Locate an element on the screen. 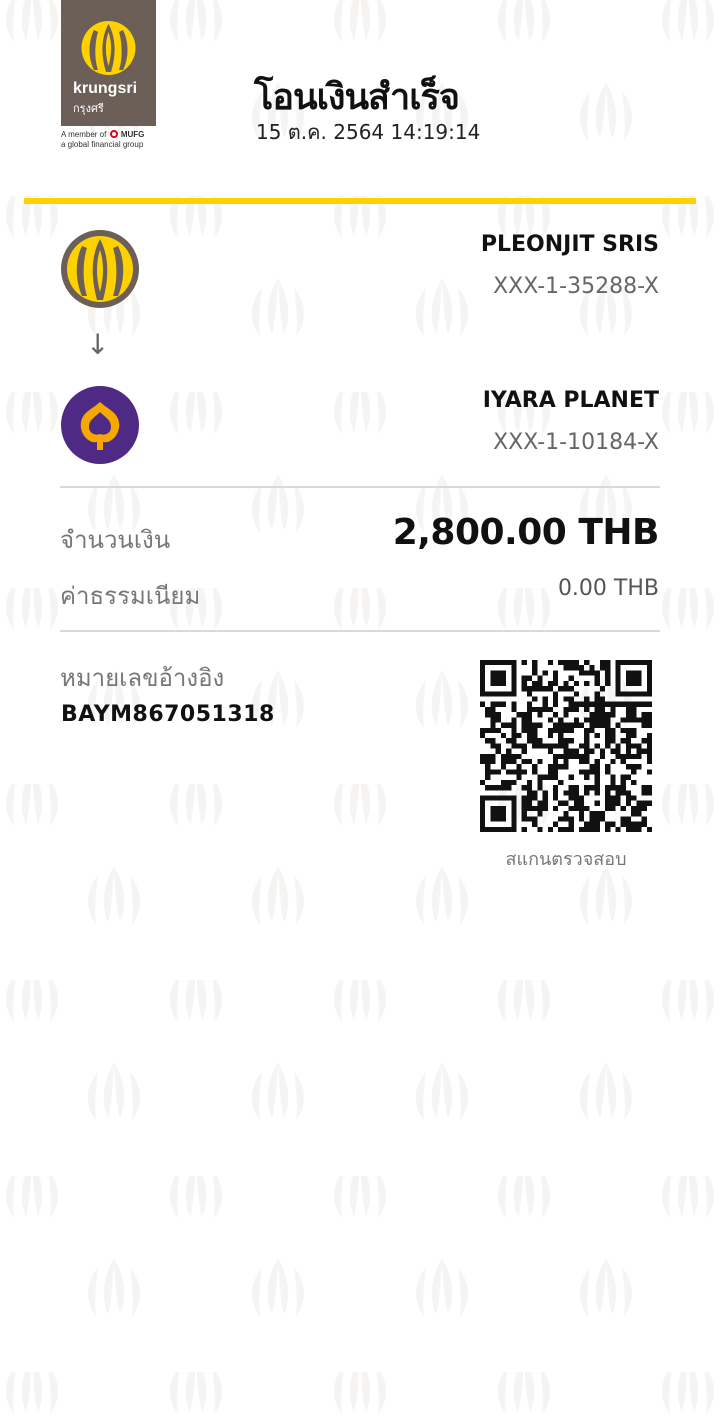 The height and width of the screenshot is (1424, 720). fee-label: ค่าธรรมเนียม is located at coordinates (130, 596).